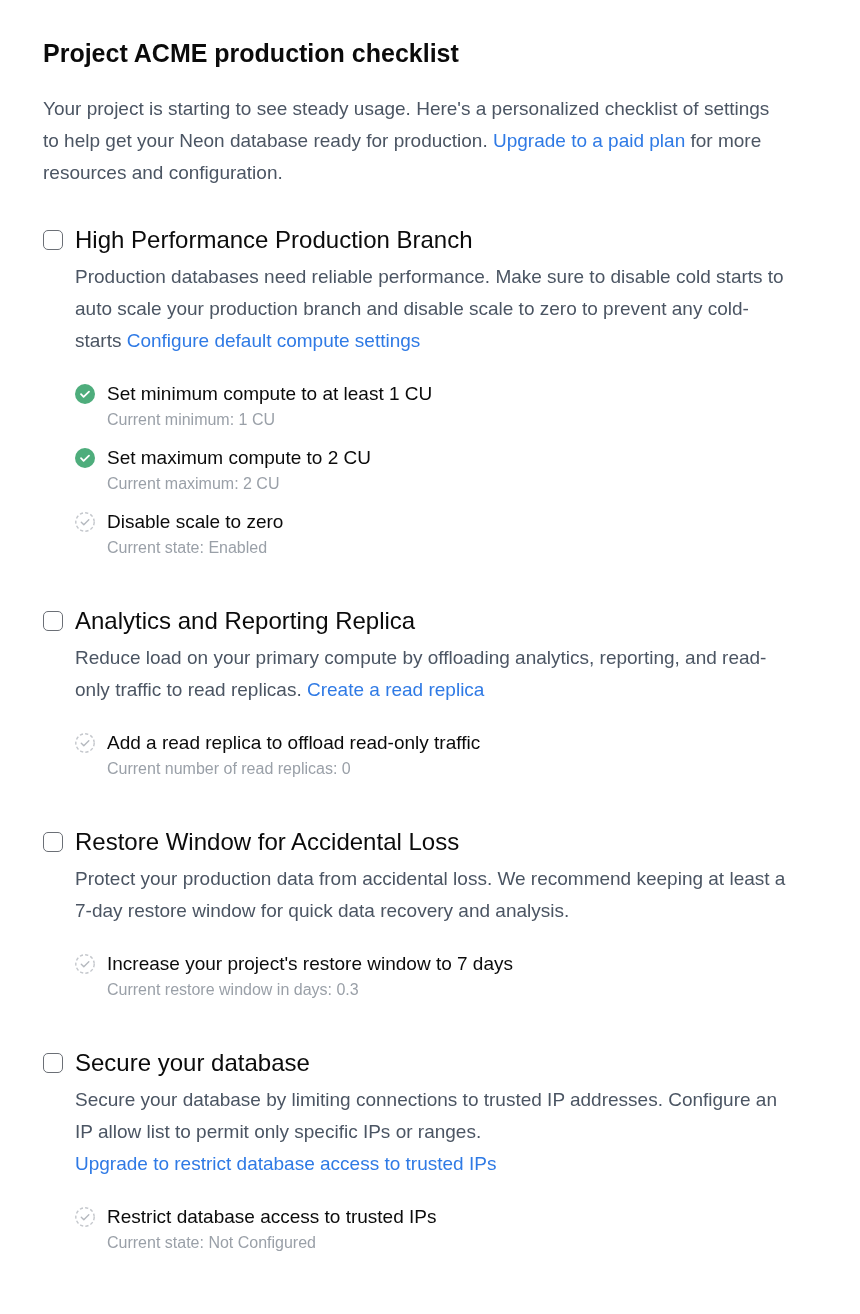  I want to click on task-status: Current minimum: 1 CU, so click(192, 420).